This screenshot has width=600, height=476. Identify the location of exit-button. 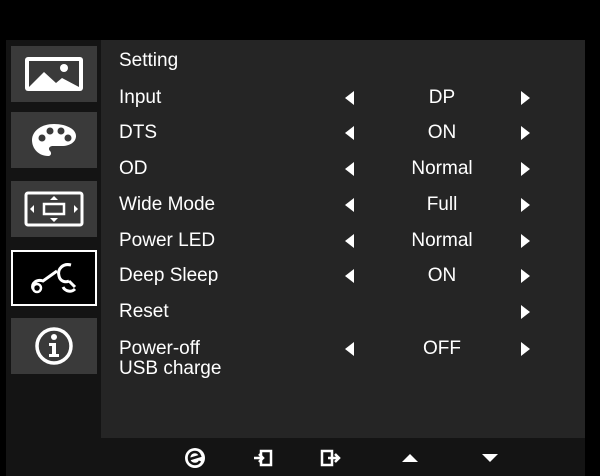
(330, 458).